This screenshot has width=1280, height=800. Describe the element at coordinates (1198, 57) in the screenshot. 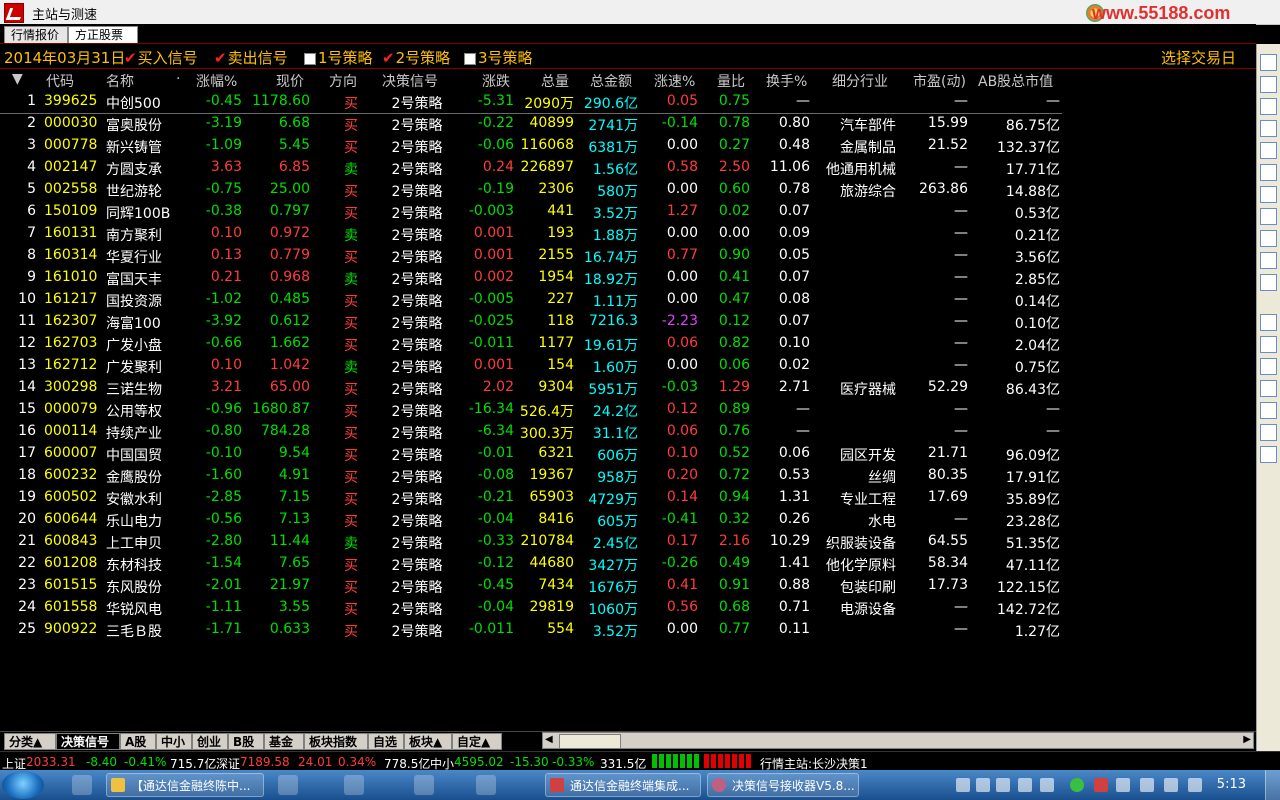

I see `select-trade-day: 选择交易日` at that location.